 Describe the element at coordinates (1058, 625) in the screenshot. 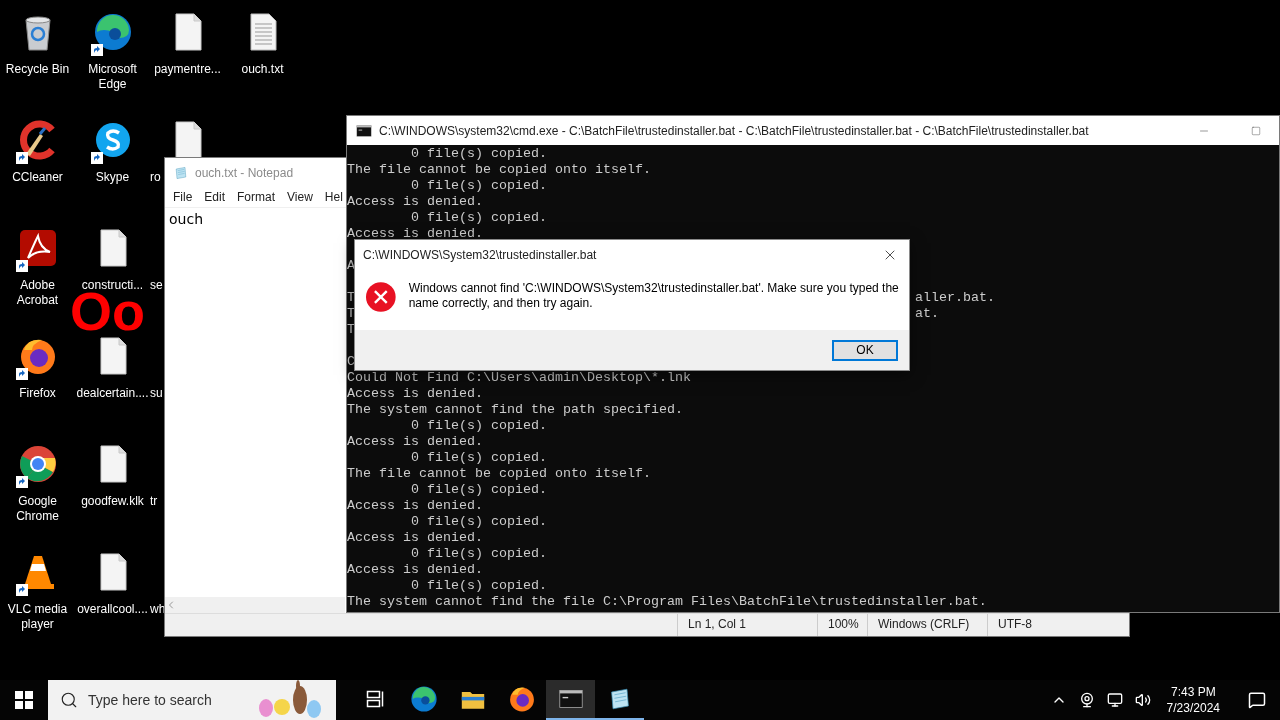

I see `status-field: UTF-8` at that location.